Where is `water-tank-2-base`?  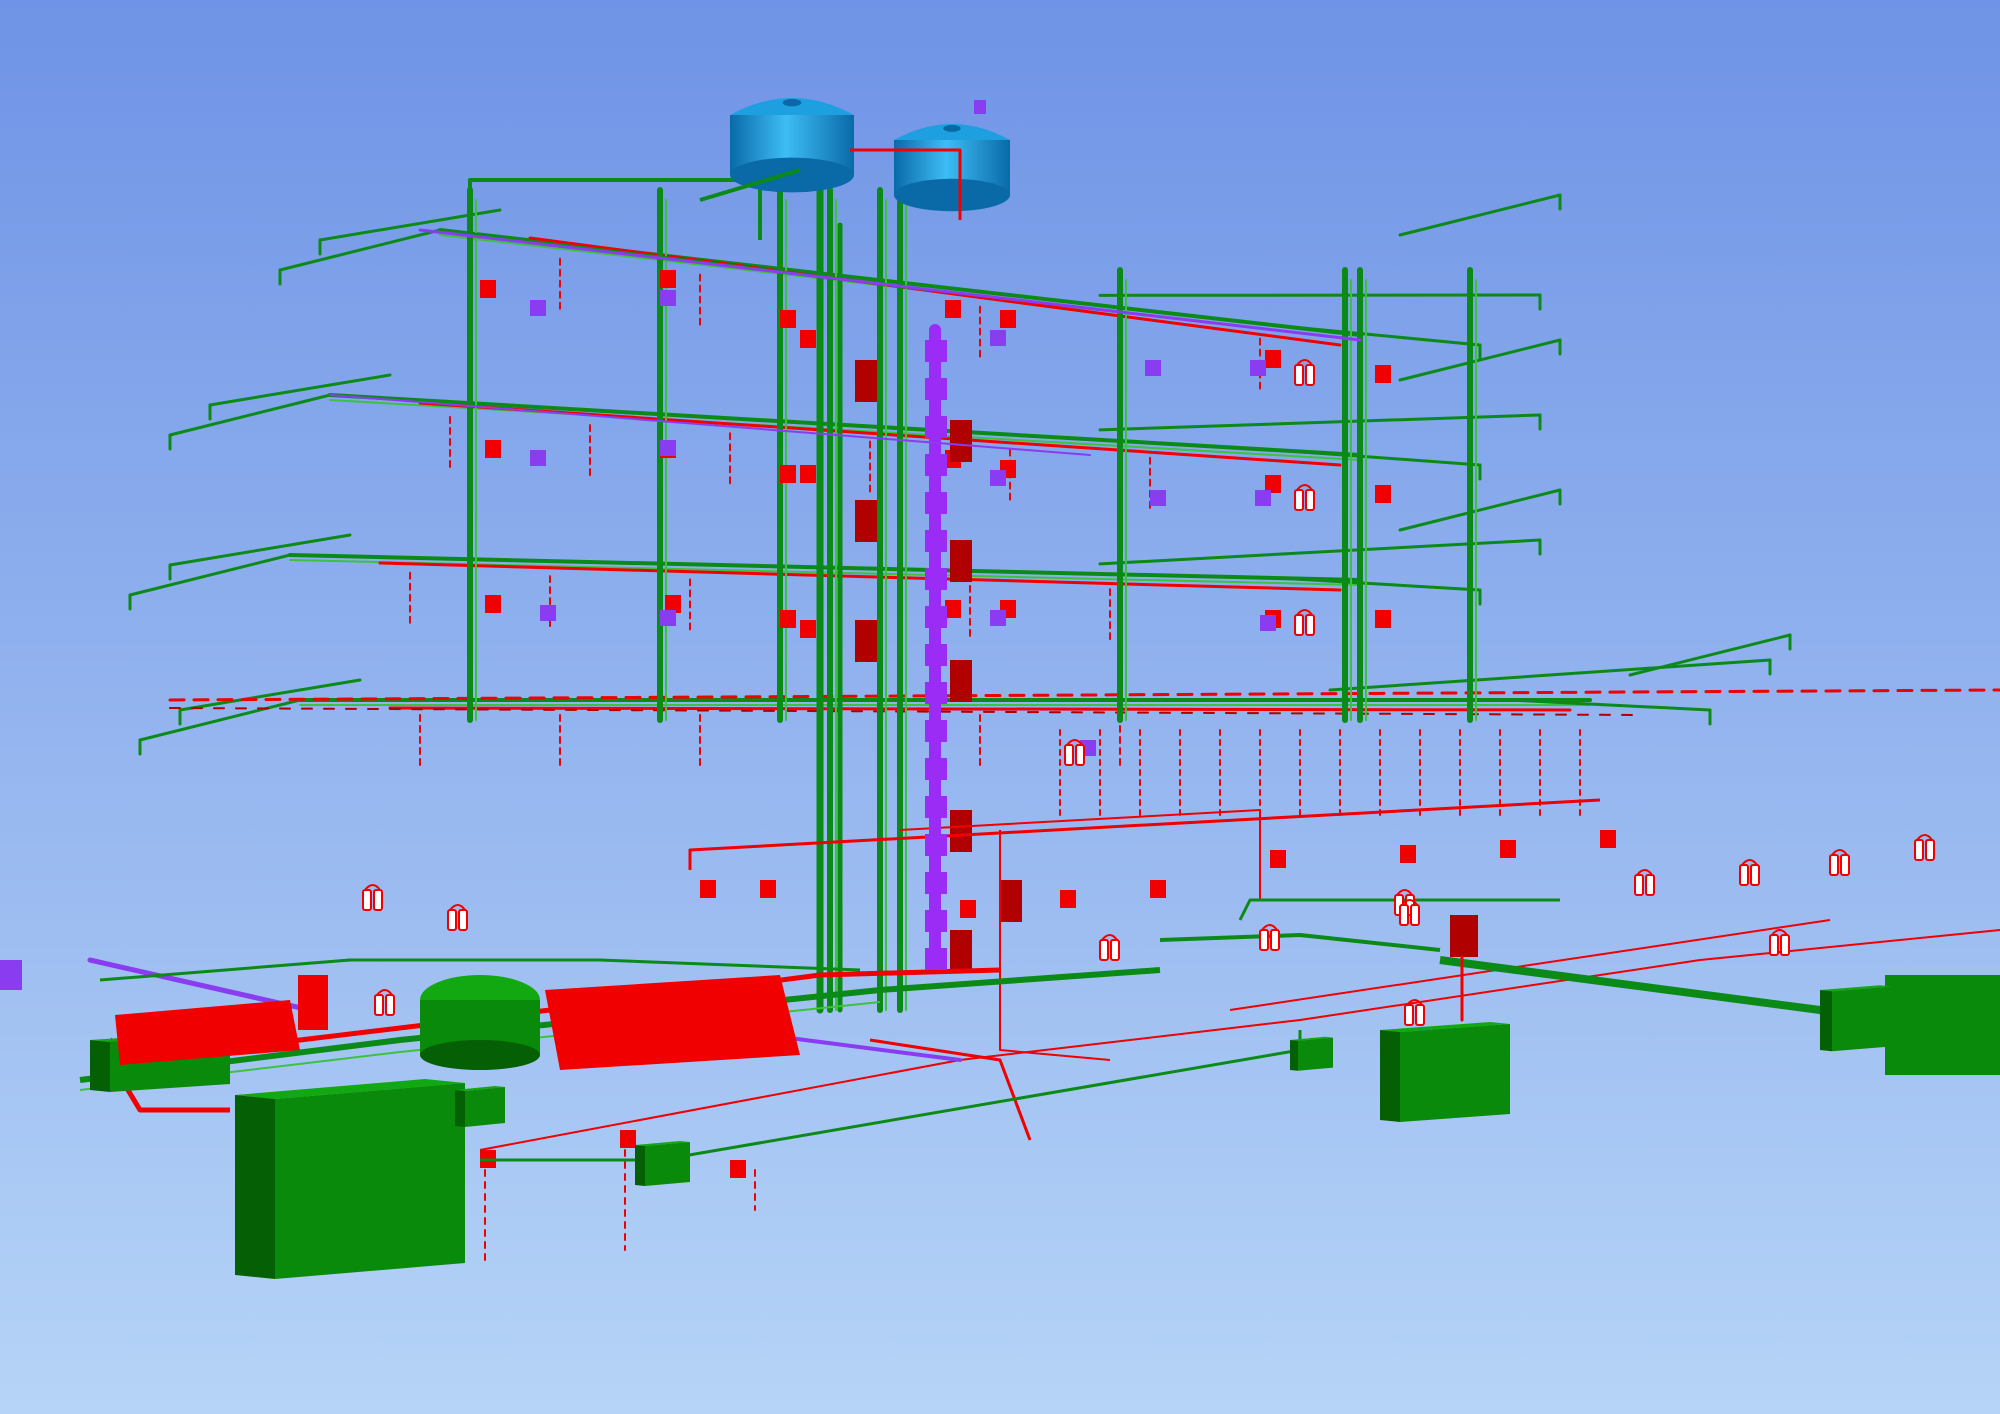 water-tank-2-base is located at coordinates (952, 195).